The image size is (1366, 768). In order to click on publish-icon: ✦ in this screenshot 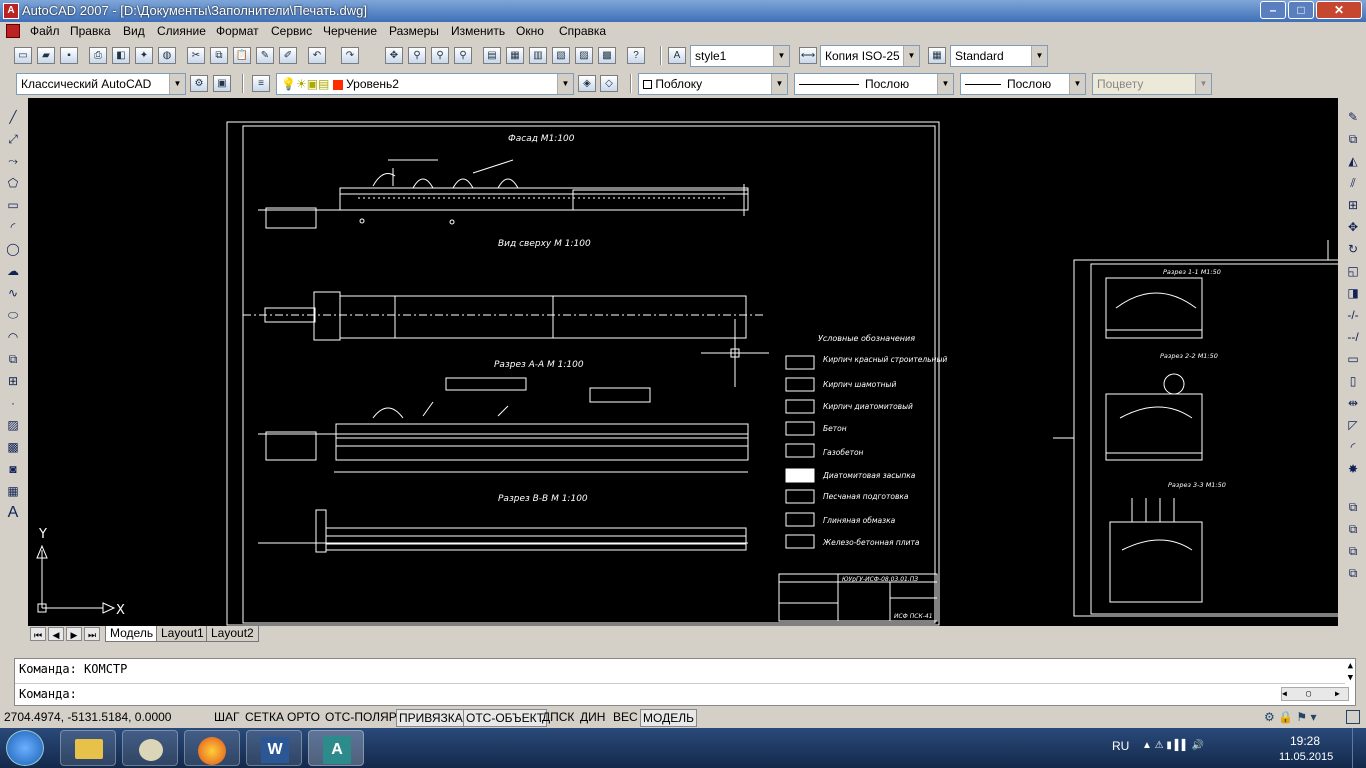, I will do `click(144, 55)`.